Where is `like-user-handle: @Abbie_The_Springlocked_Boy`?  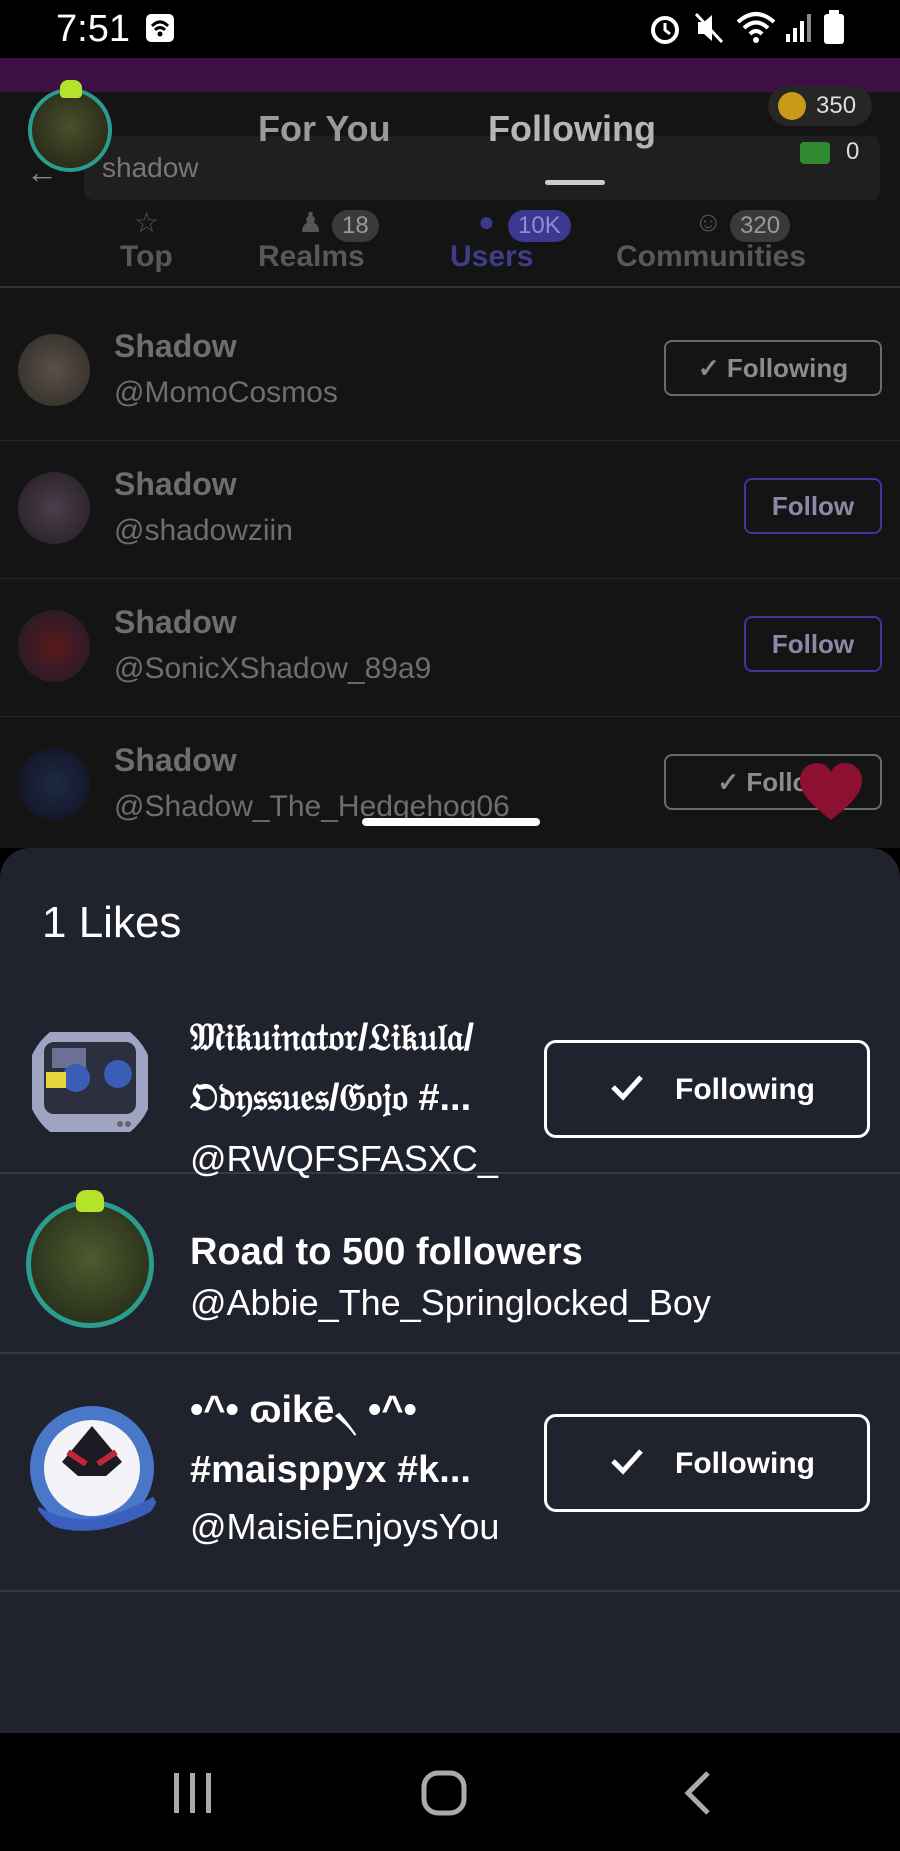 like-user-handle: @Abbie_The_Springlocked_Boy is located at coordinates (450, 1302).